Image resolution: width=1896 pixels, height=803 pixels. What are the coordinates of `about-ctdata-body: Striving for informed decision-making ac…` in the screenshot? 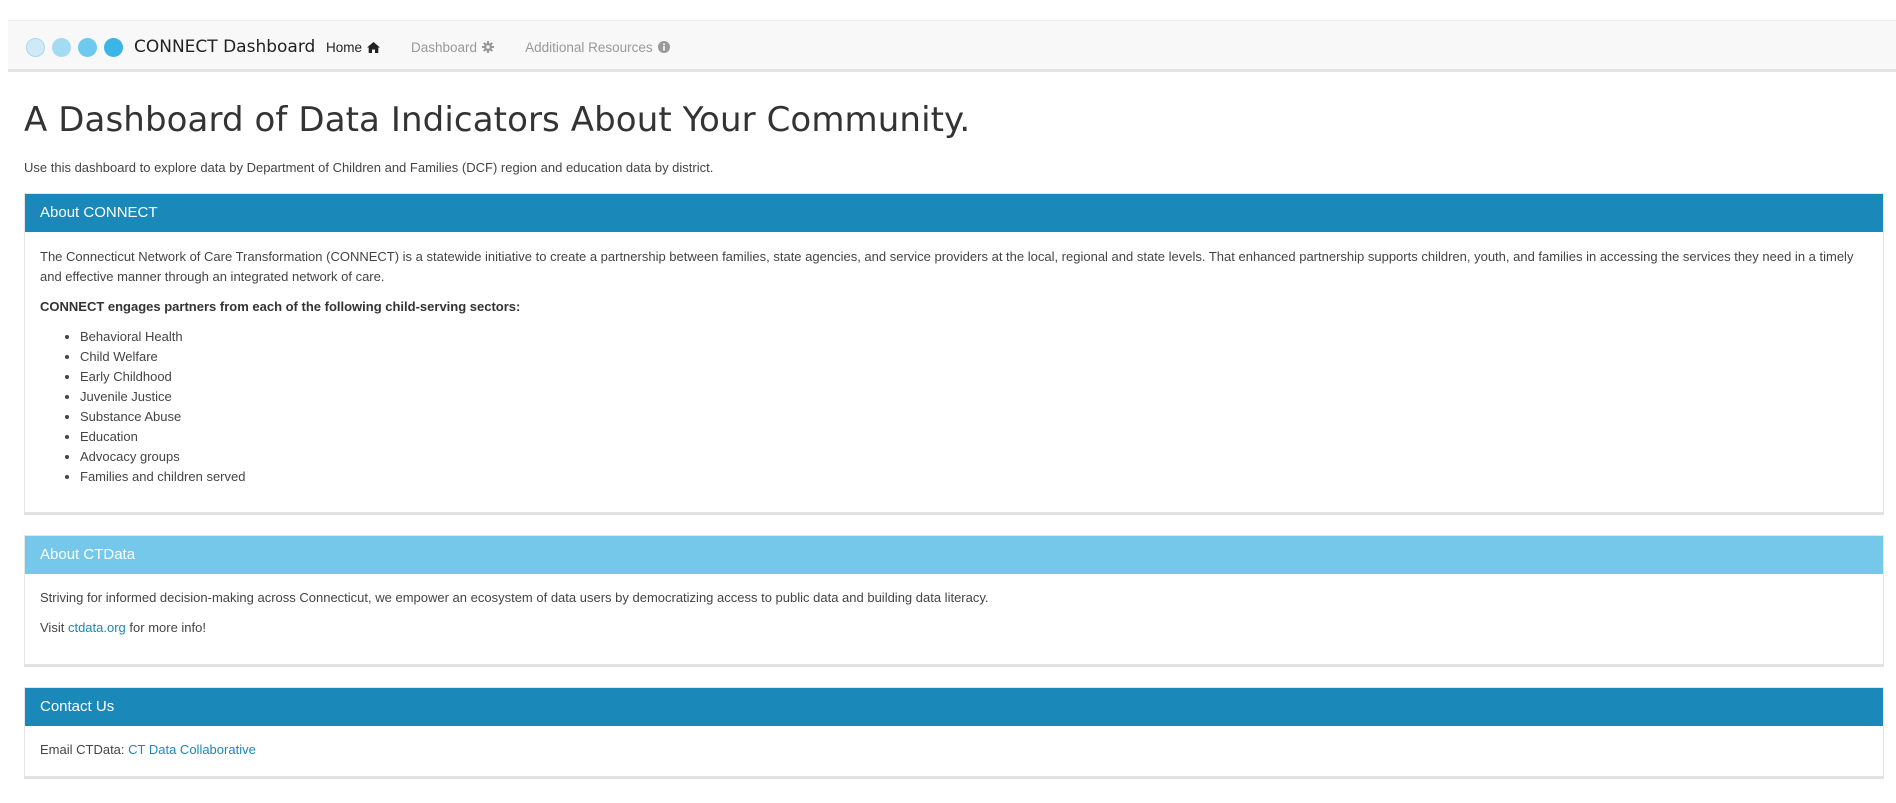 It's located at (954, 618).